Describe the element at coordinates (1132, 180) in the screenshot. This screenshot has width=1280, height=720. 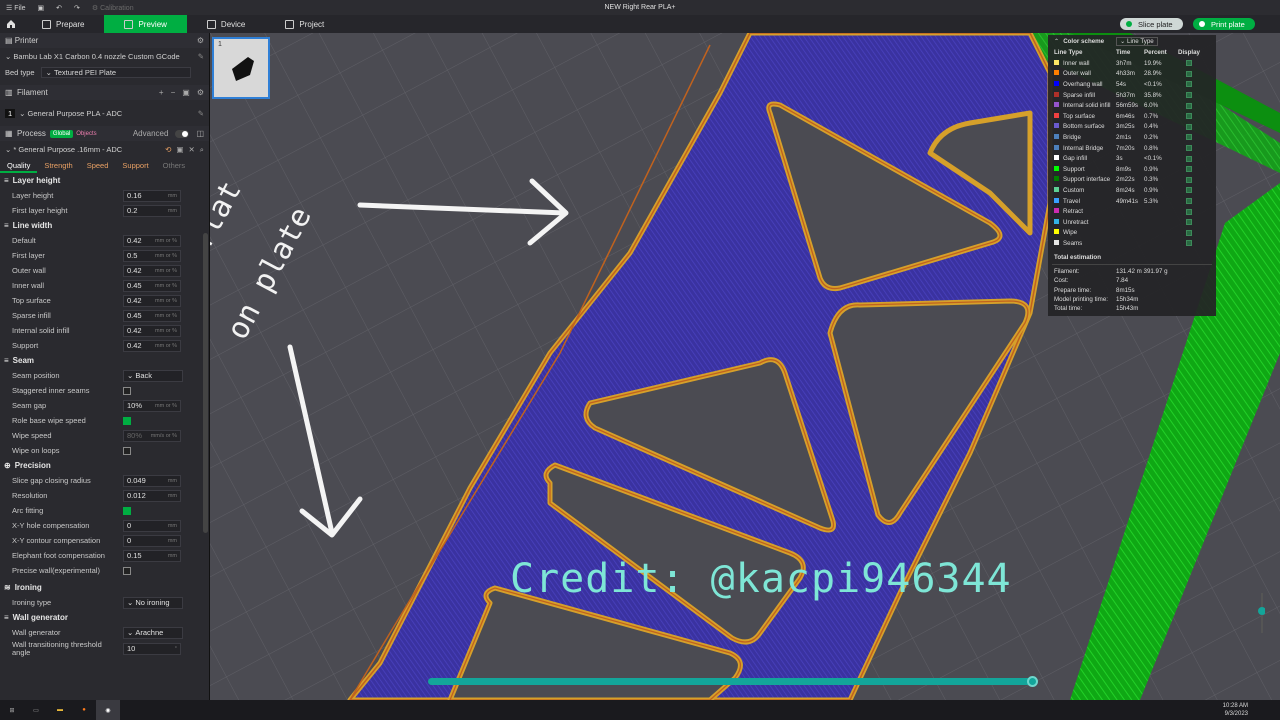
I see `legend-row: Support interface 2m22s 0.3%` at that location.